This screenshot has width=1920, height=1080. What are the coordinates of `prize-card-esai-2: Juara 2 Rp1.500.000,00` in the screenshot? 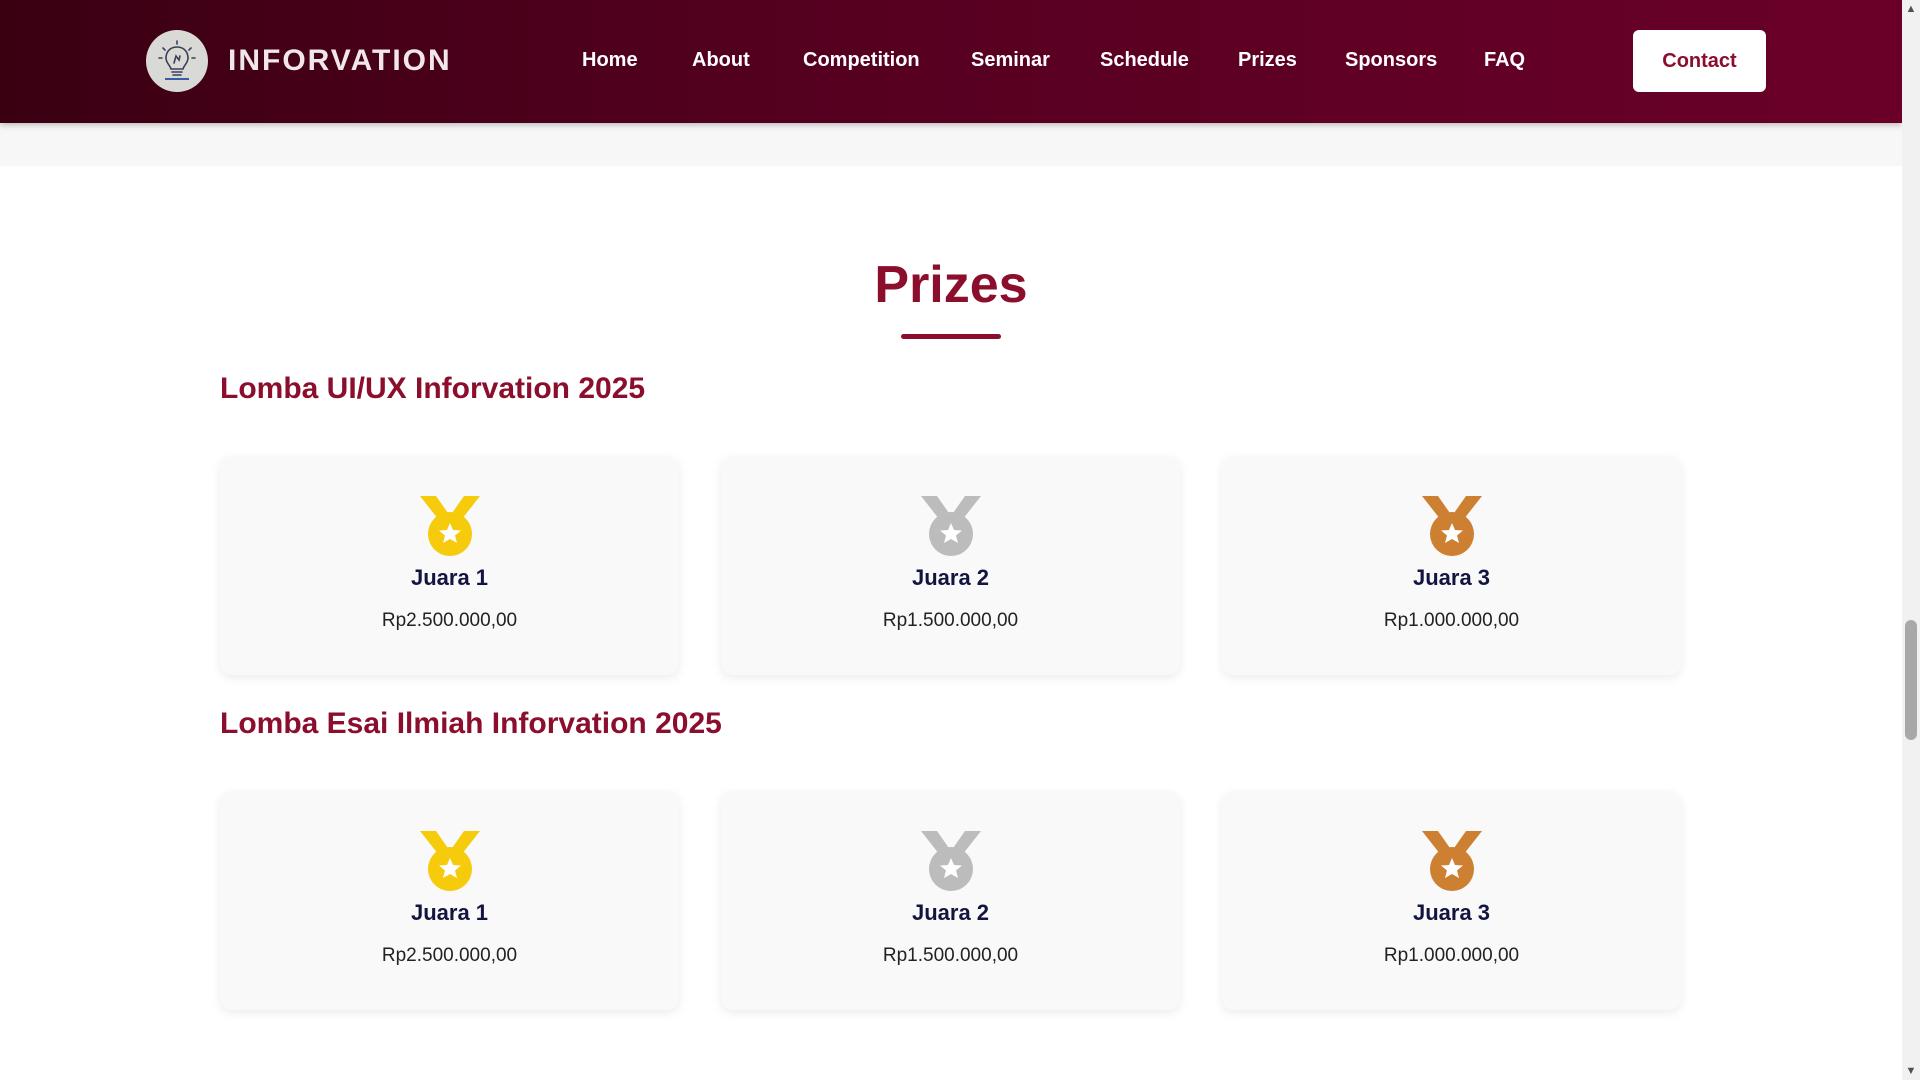 It's located at (950, 900).